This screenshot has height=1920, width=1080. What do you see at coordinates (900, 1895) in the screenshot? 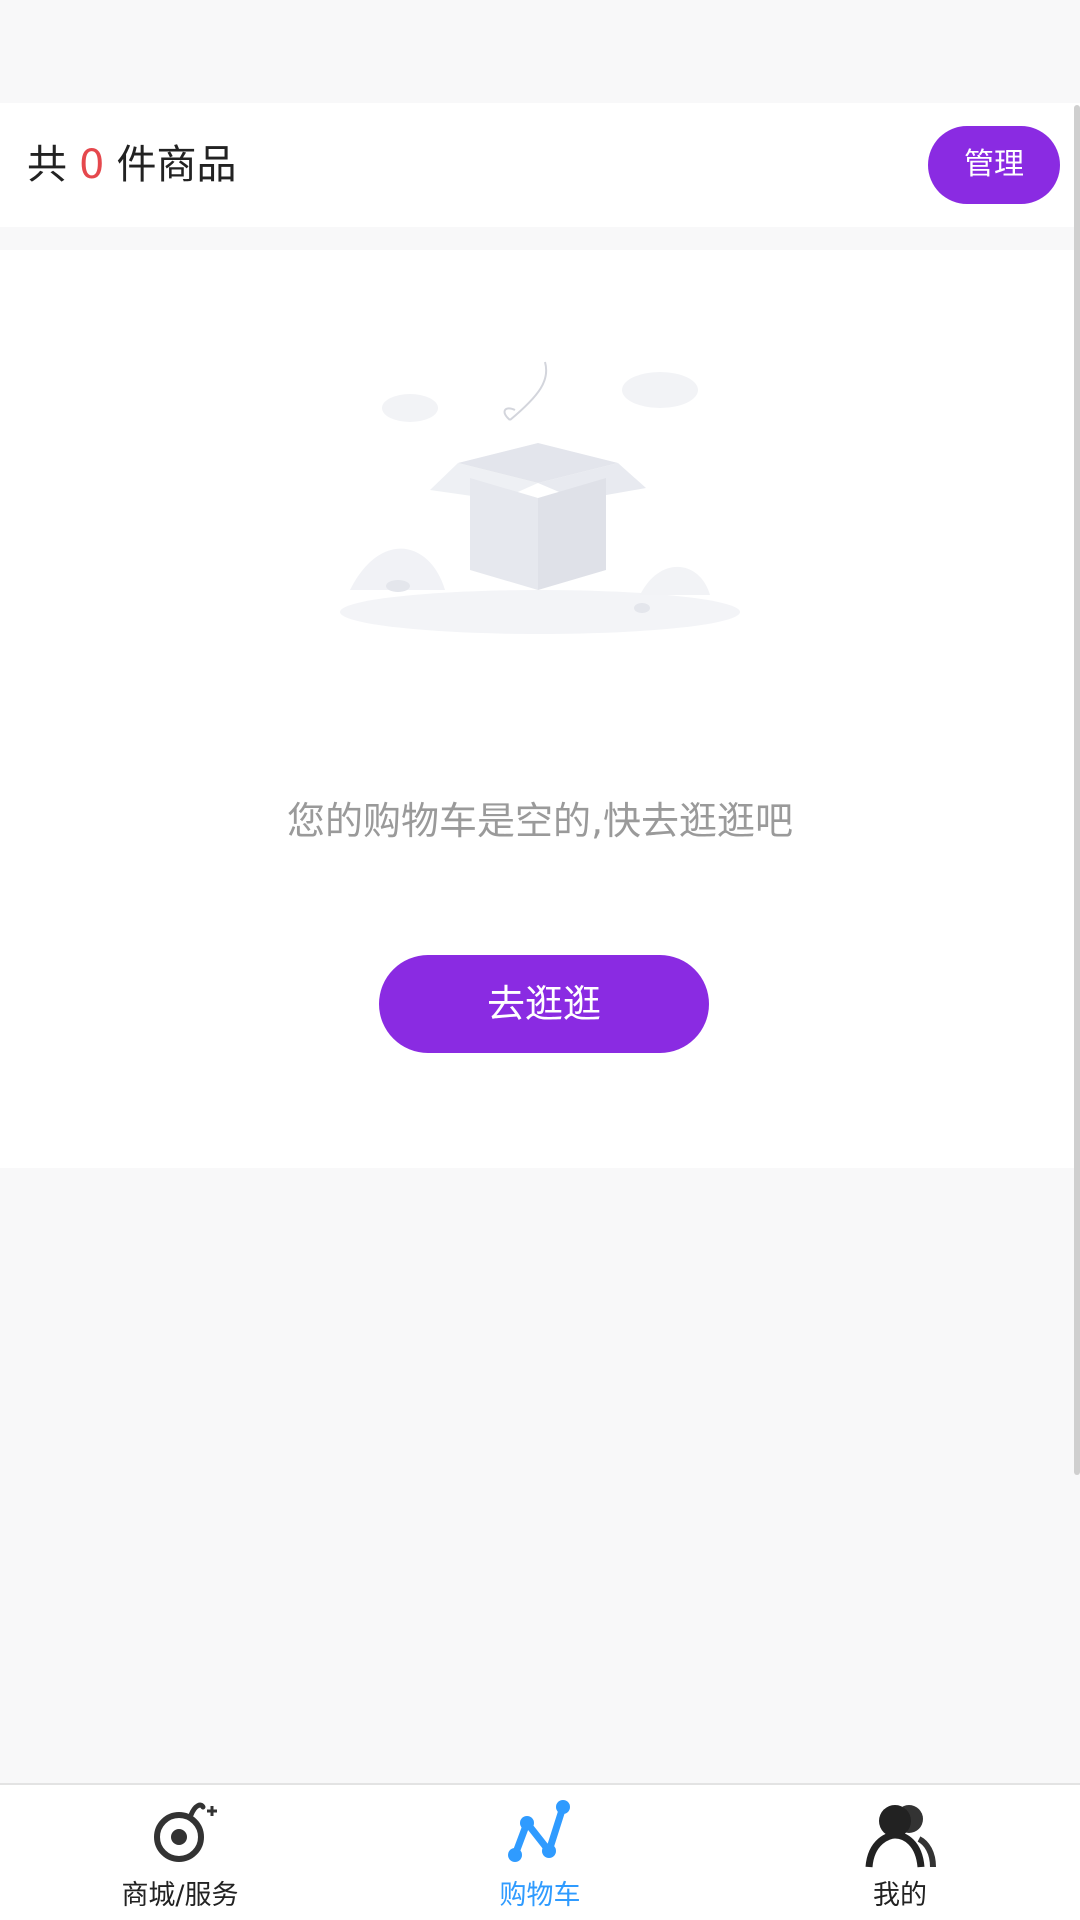
I see `tab-label: 我的` at bounding box center [900, 1895].